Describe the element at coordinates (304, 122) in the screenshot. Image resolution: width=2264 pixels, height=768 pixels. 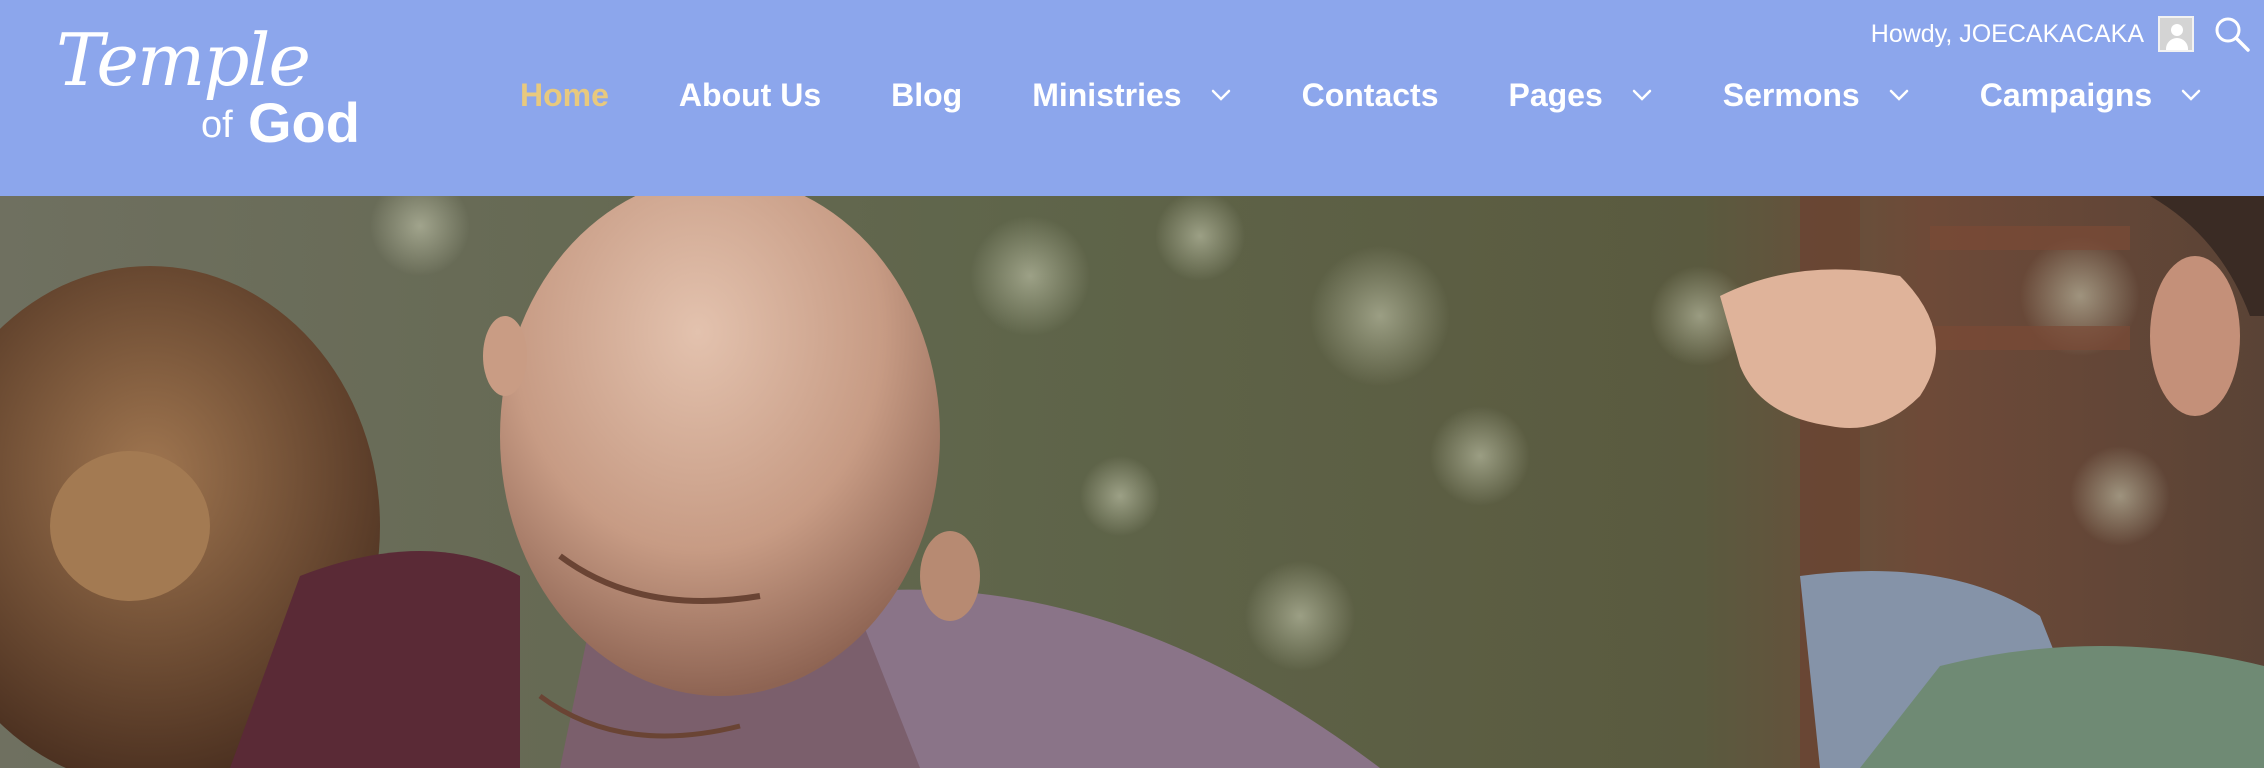
I see `logo-word-god: God` at that location.